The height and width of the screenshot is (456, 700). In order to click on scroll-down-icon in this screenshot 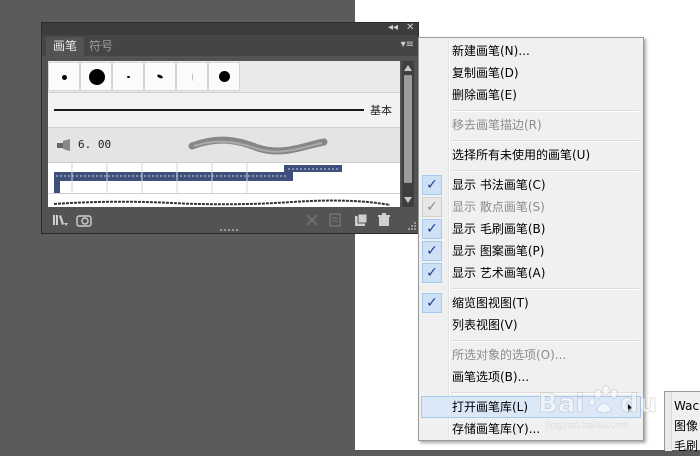, I will do `click(408, 200)`.